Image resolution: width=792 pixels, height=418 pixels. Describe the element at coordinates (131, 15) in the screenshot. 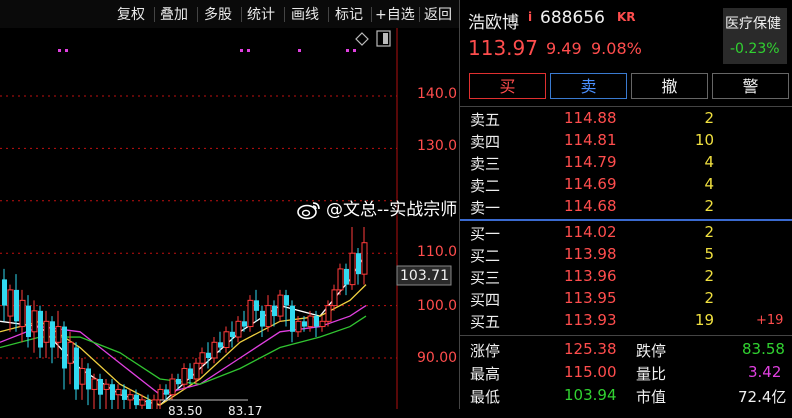

I see `fuquan-button: 复权` at that location.